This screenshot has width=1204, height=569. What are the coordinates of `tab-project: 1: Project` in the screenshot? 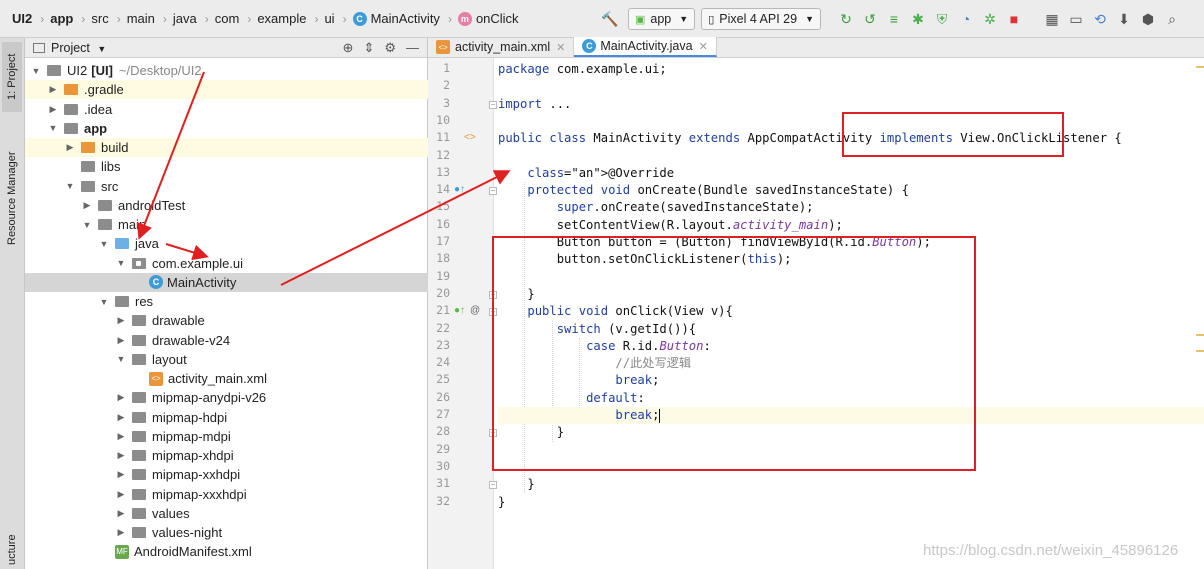 It's located at (12, 77).